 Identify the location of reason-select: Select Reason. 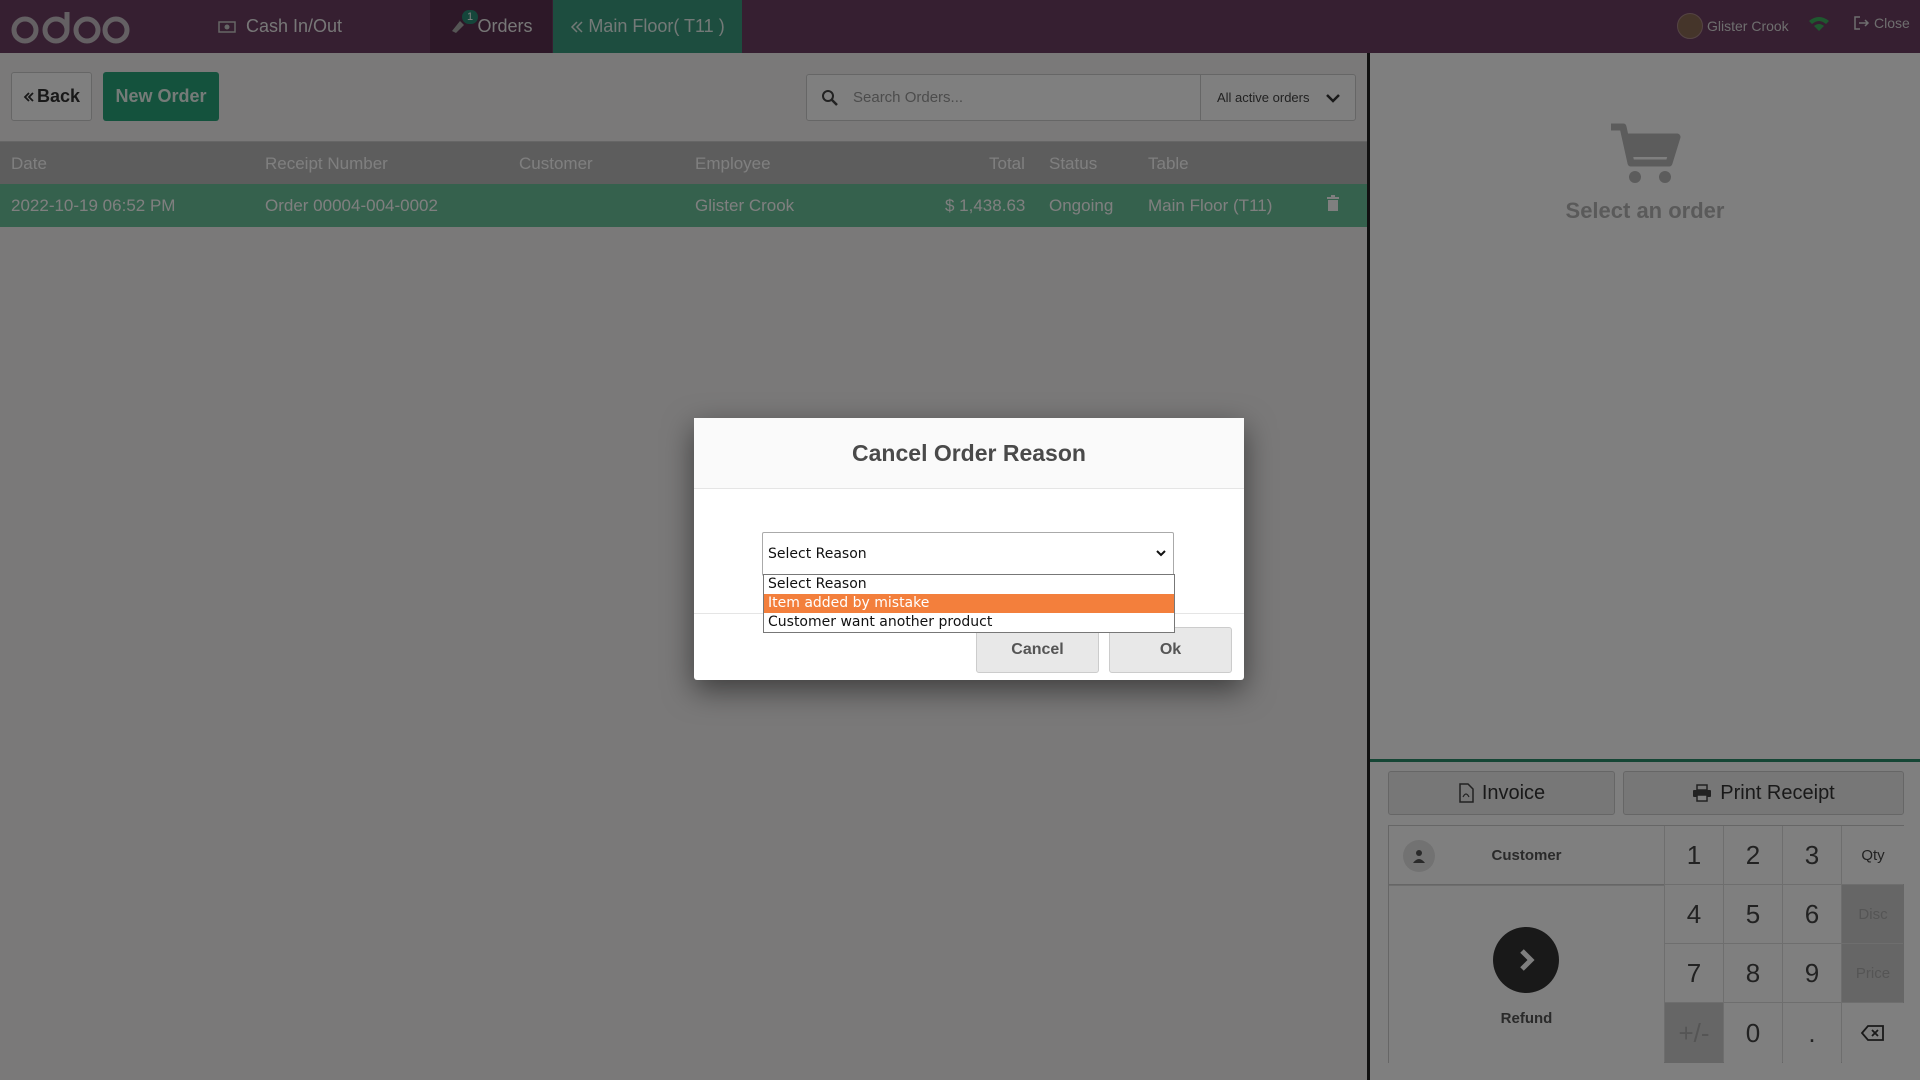
(968, 554).